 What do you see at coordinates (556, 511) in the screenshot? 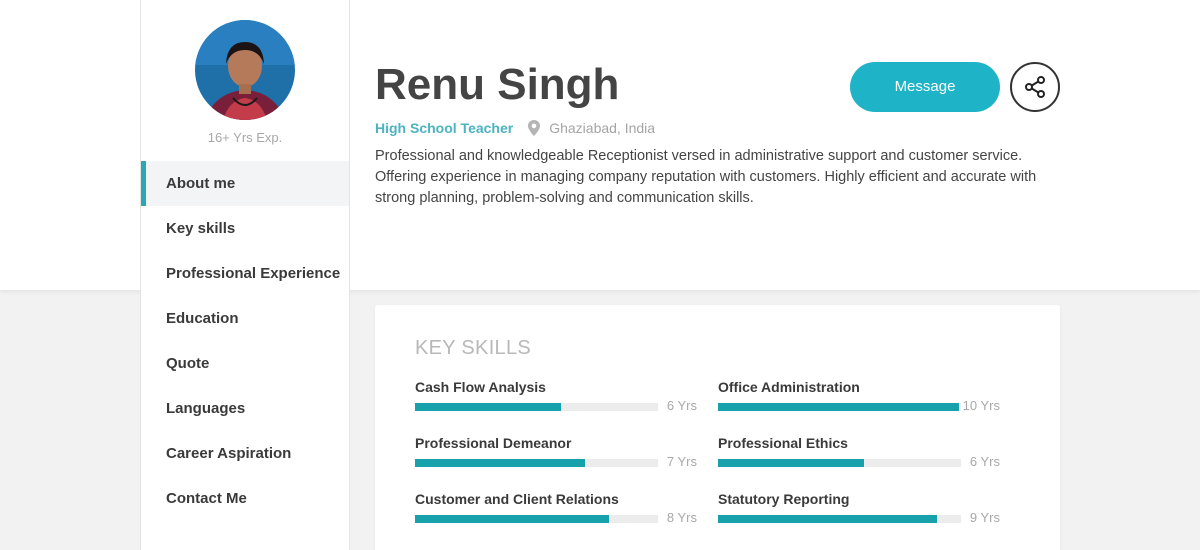
I see `skill-item: Customer and Client Relations 8 Yrs` at bounding box center [556, 511].